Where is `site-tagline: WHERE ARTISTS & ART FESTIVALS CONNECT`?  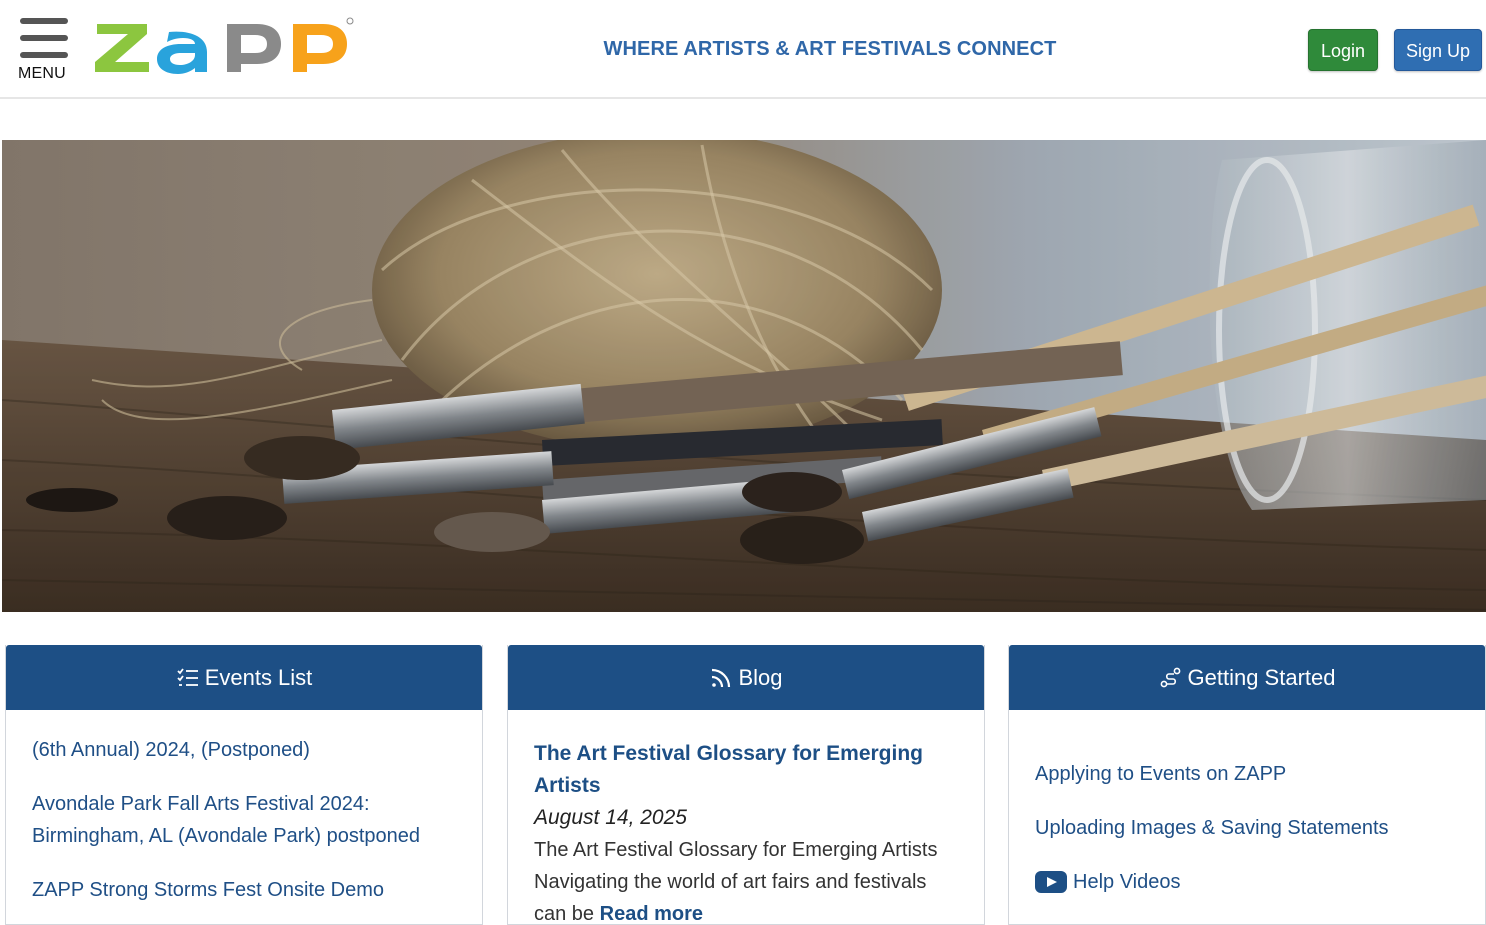
site-tagline: WHERE ARTISTS & ART FESTIVALS CONNECT is located at coordinates (830, 49).